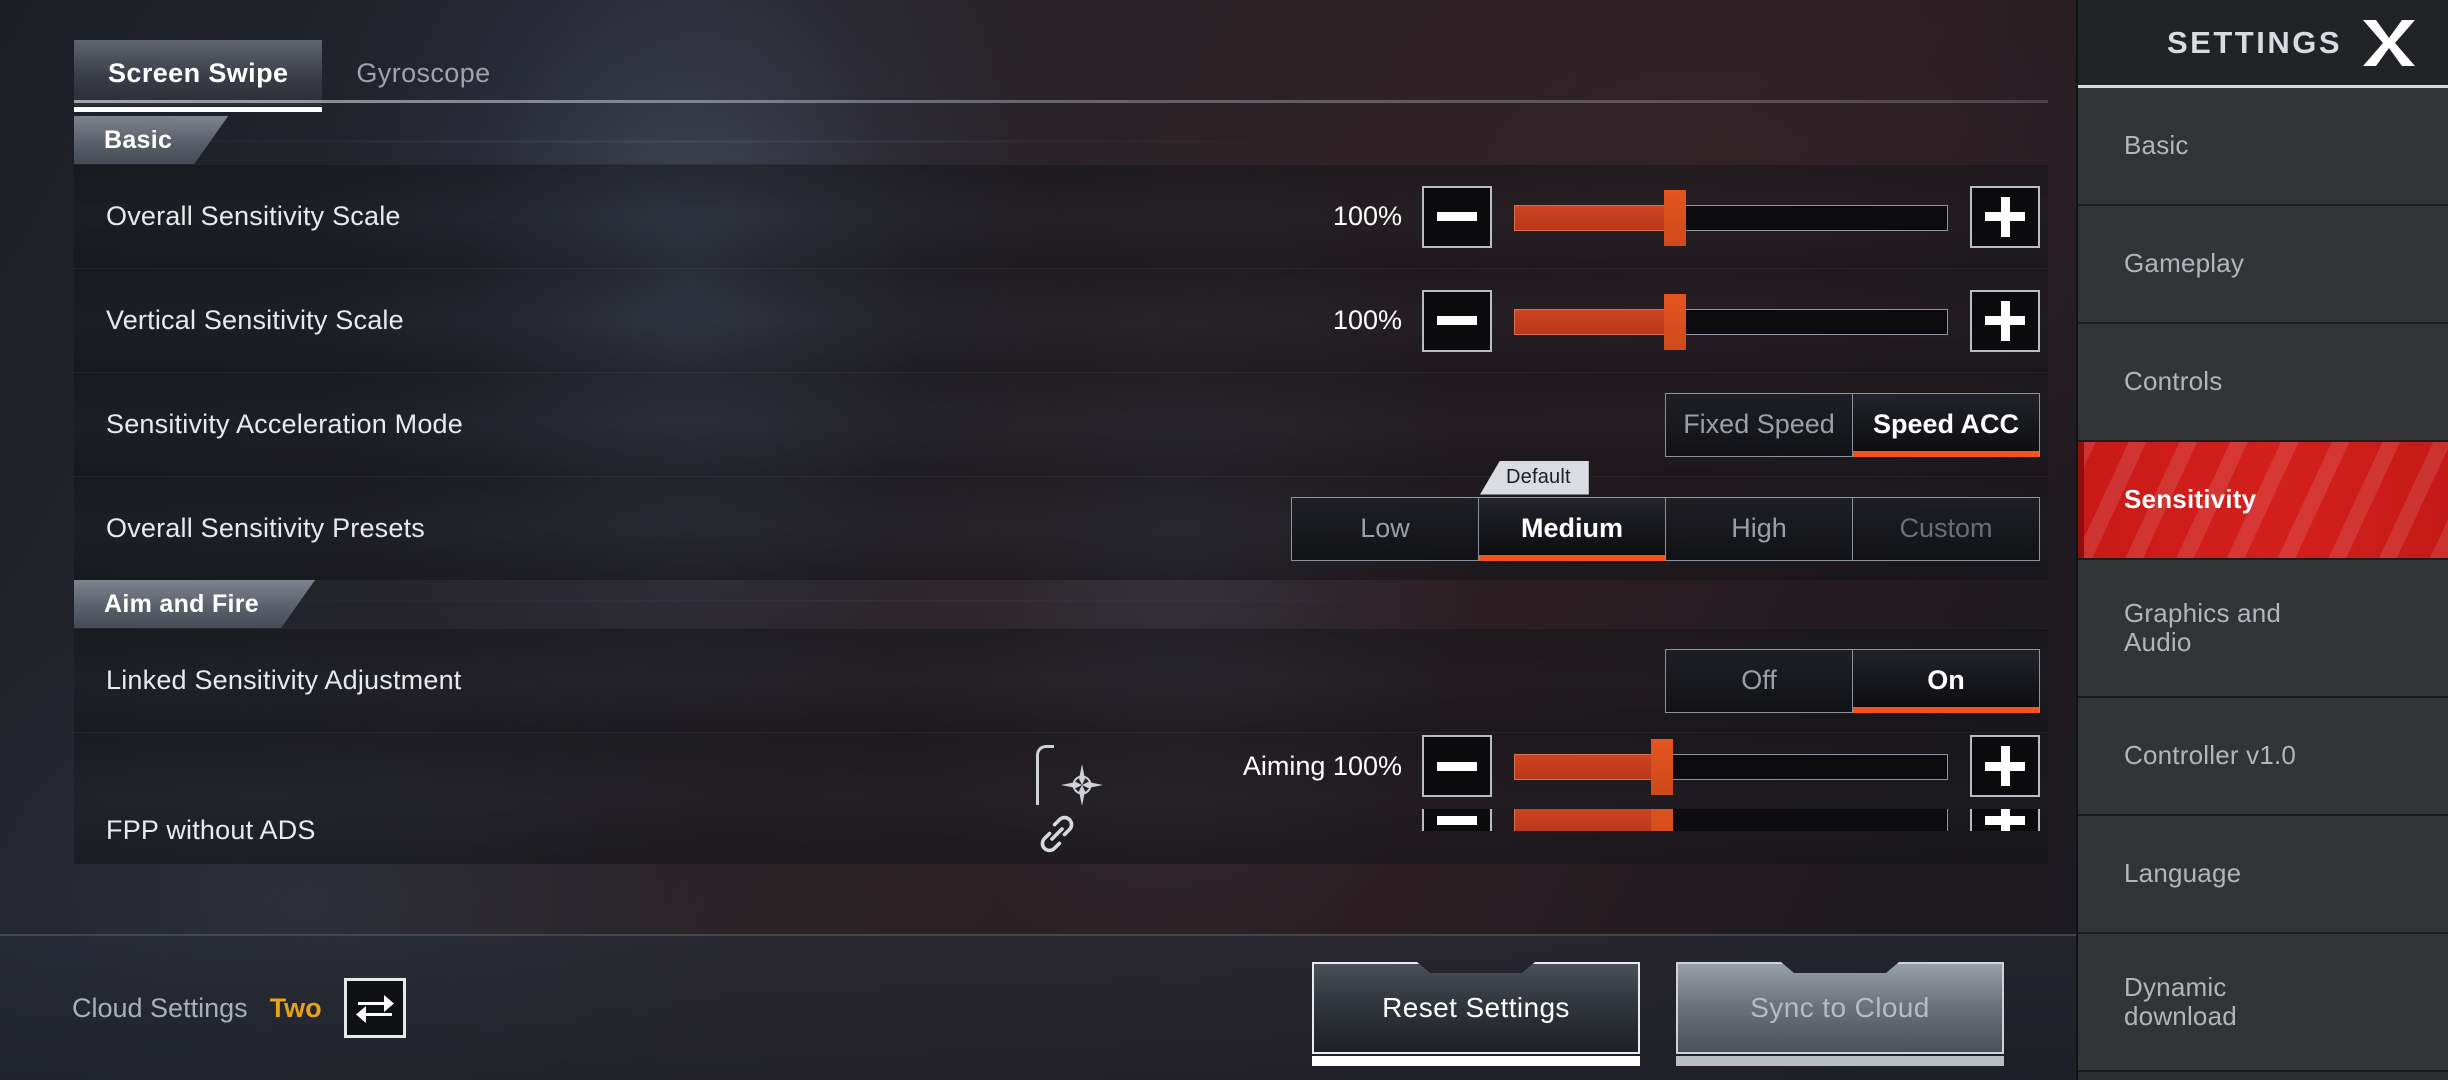 This screenshot has width=2448, height=1080. Describe the element at coordinates (1061, 140) in the screenshot. I see `section-header-basic: Basic` at that location.